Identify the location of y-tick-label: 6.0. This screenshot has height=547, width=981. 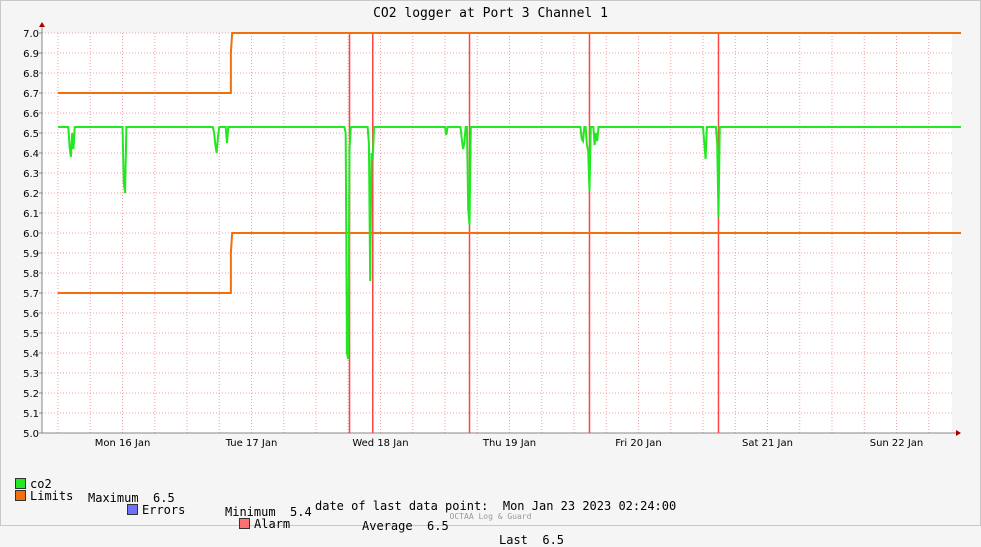
(31, 234).